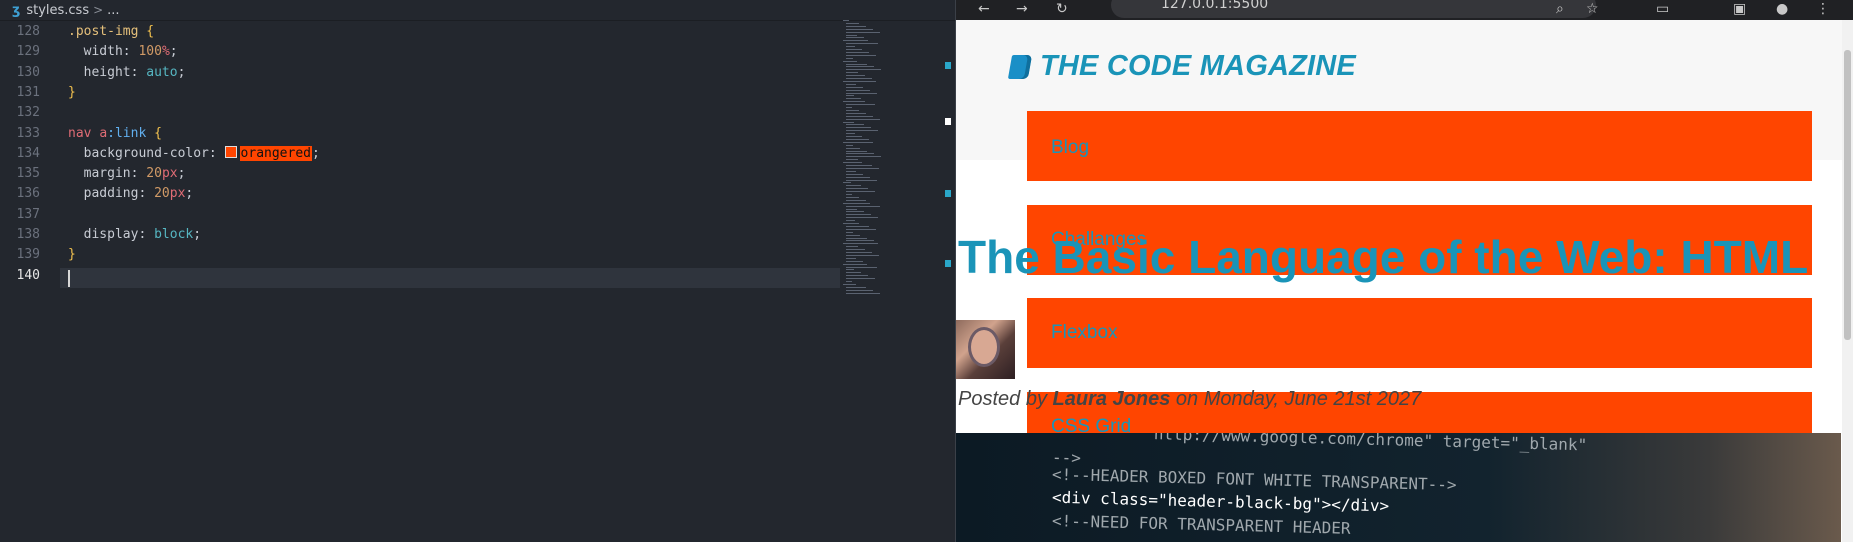 The width and height of the screenshot is (1853, 542). I want to click on menu-icon: ⋮, so click(1823, 9).